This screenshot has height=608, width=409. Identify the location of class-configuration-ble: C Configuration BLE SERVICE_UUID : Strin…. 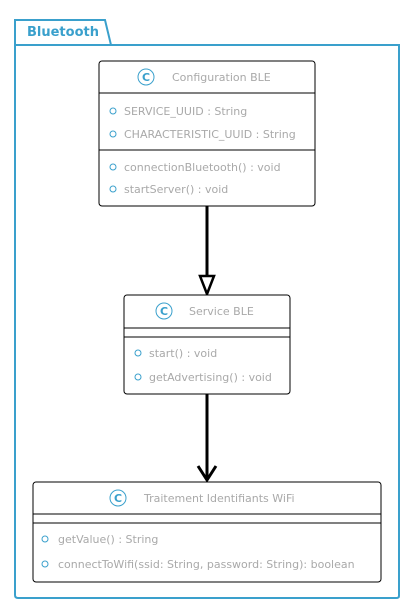
(207, 133).